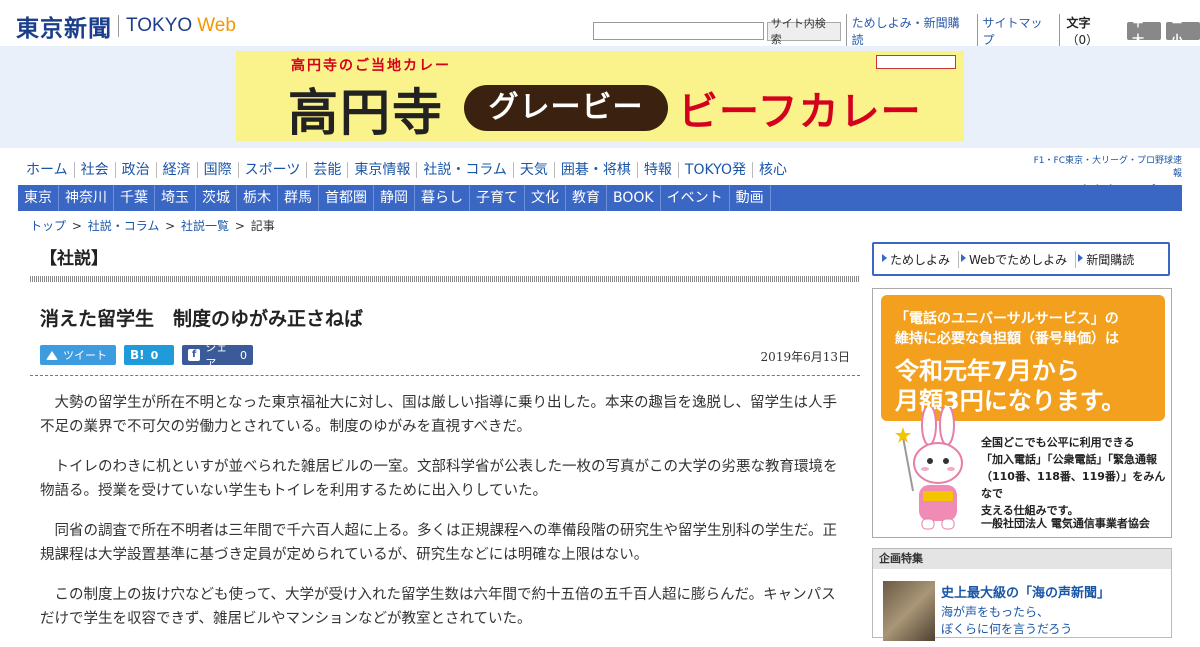 The image size is (1200, 647). Describe the element at coordinates (533, 170) in the screenshot. I see `nav-weather: 天気` at that location.